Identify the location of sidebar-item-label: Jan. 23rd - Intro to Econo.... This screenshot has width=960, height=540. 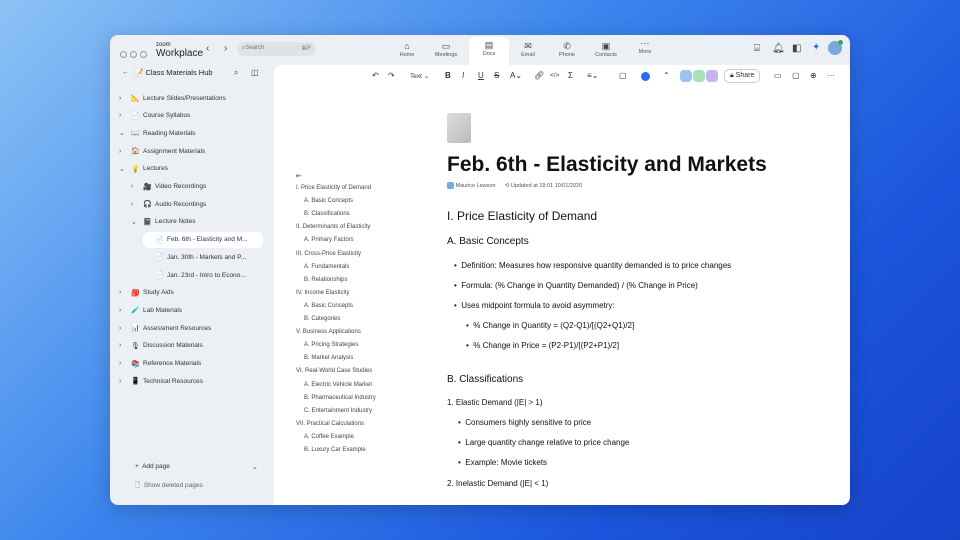
(206, 275).